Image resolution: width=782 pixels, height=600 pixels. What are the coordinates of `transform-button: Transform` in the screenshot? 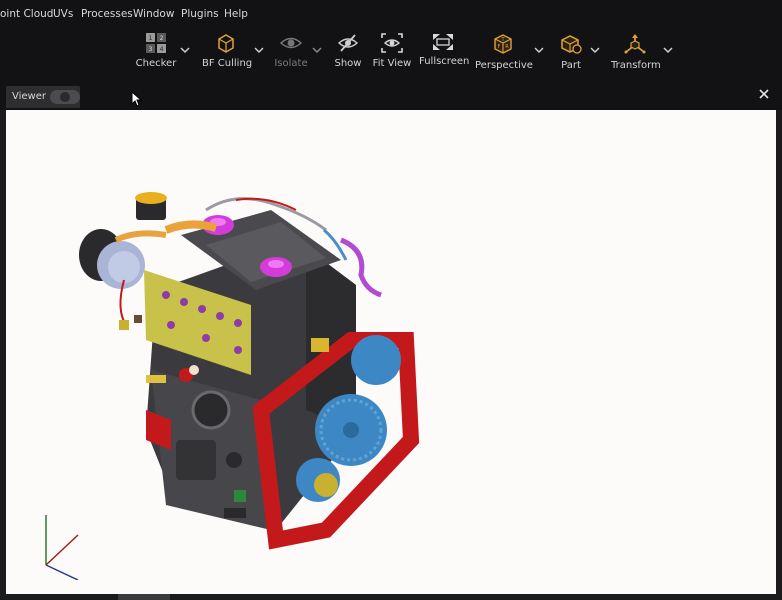 It's located at (636, 51).